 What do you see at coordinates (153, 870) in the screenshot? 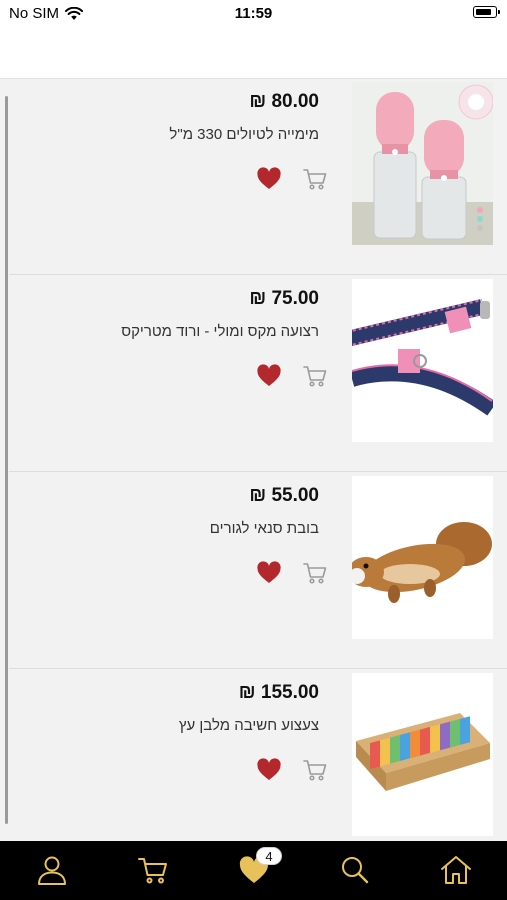
I see `cart-icon` at bounding box center [153, 870].